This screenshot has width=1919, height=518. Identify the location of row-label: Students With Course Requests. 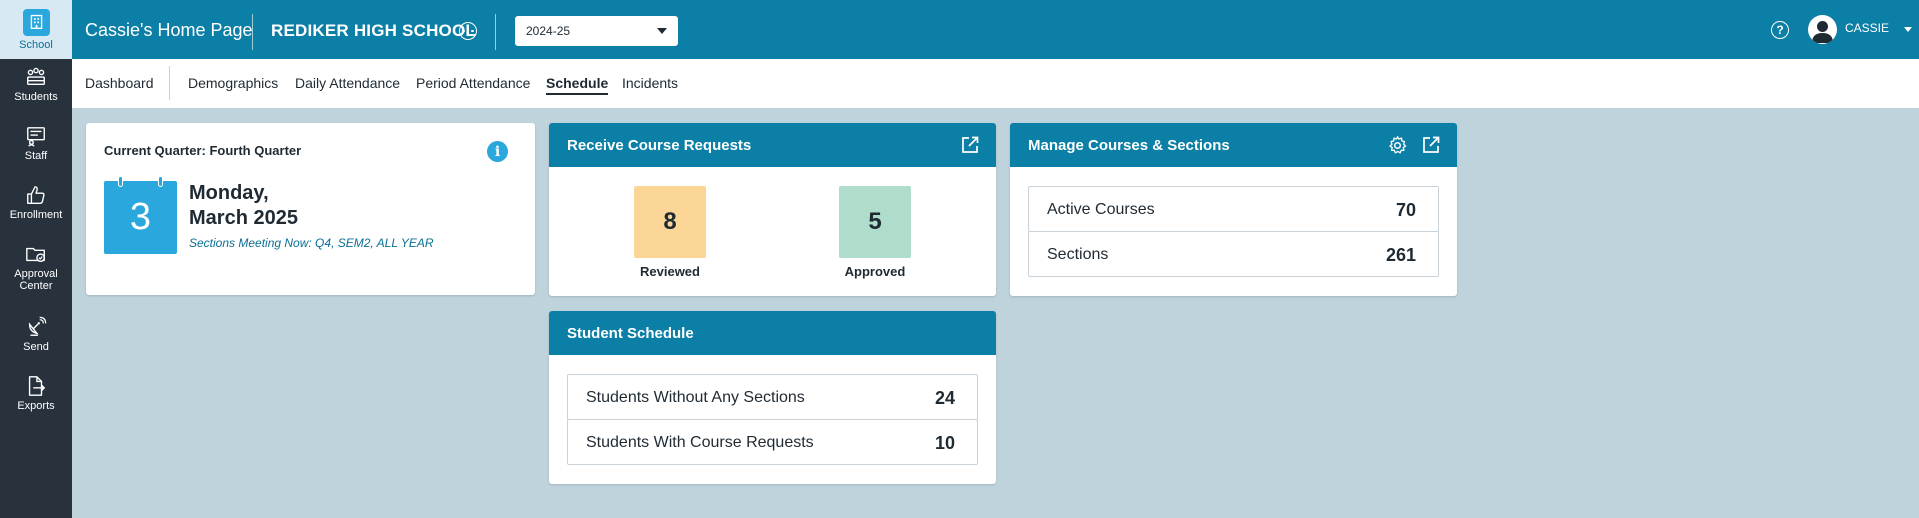
(700, 442).